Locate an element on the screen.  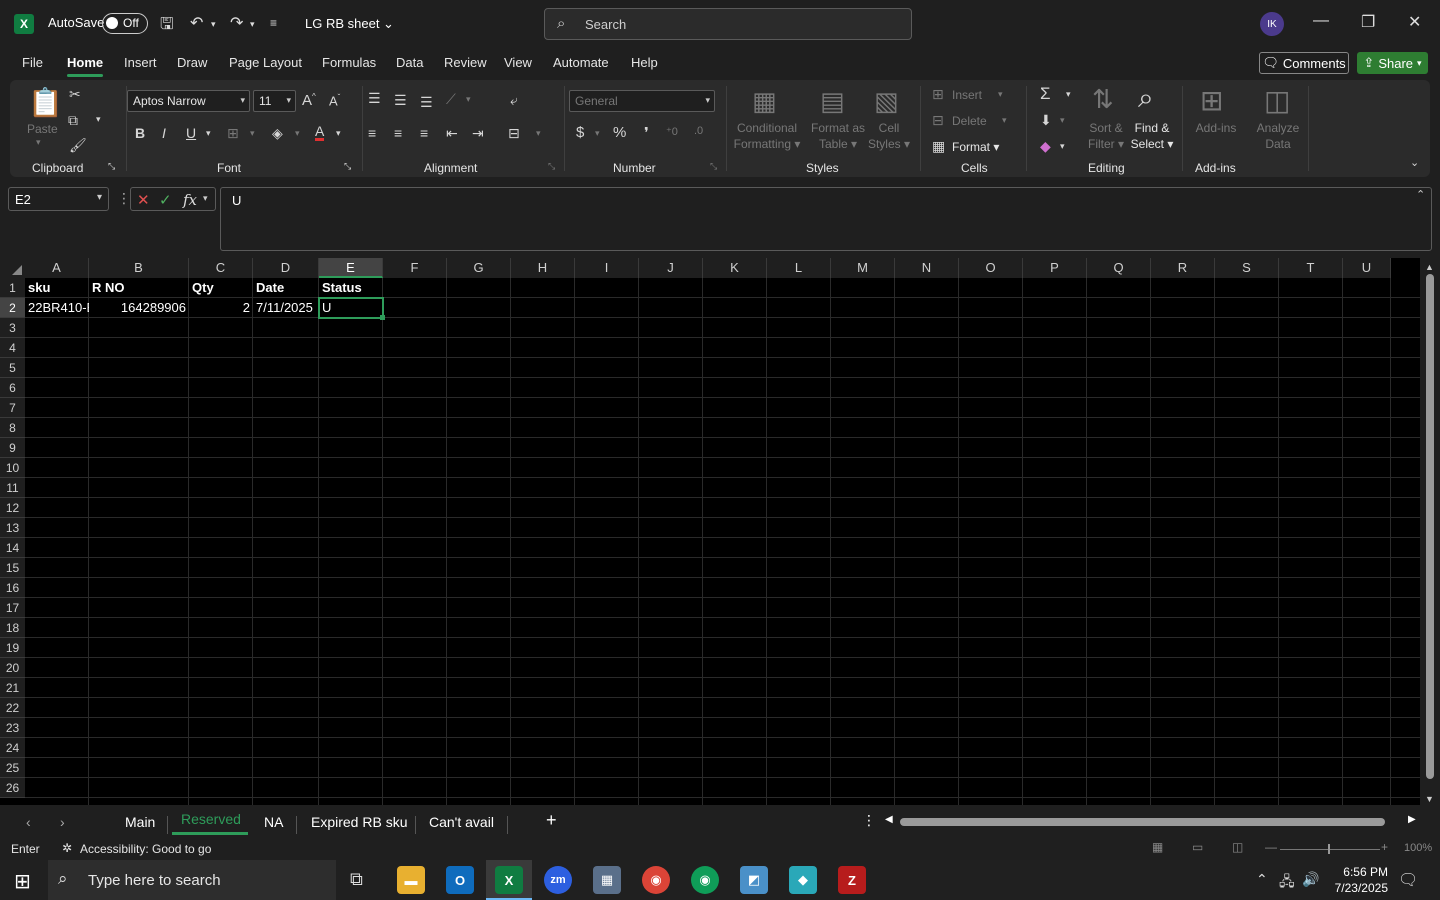
excel-taskbar-icon: X is located at coordinates (509, 880).